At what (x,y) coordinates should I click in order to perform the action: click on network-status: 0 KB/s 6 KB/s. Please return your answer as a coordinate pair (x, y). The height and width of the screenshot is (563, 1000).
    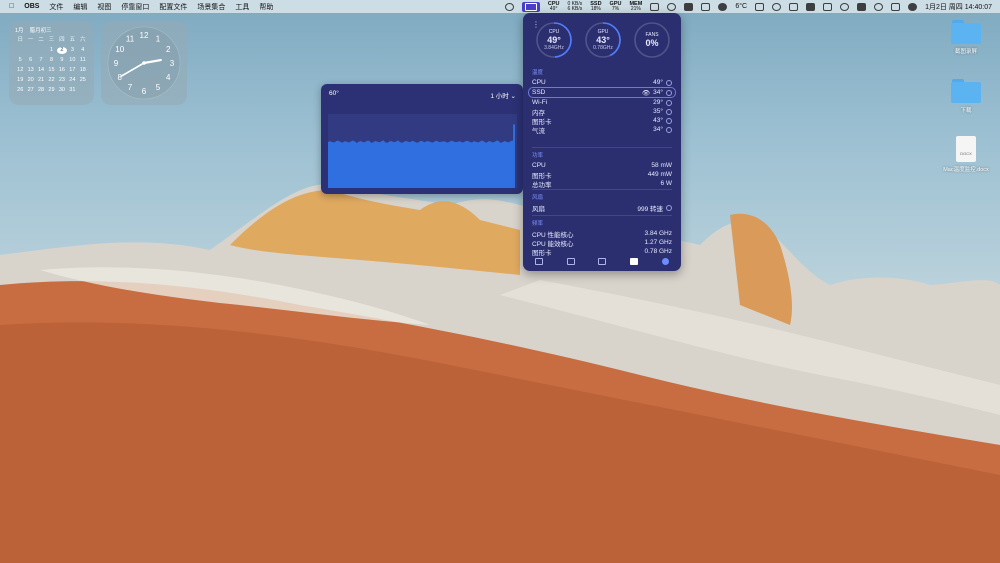
    Looking at the image, I should click on (575, 6).